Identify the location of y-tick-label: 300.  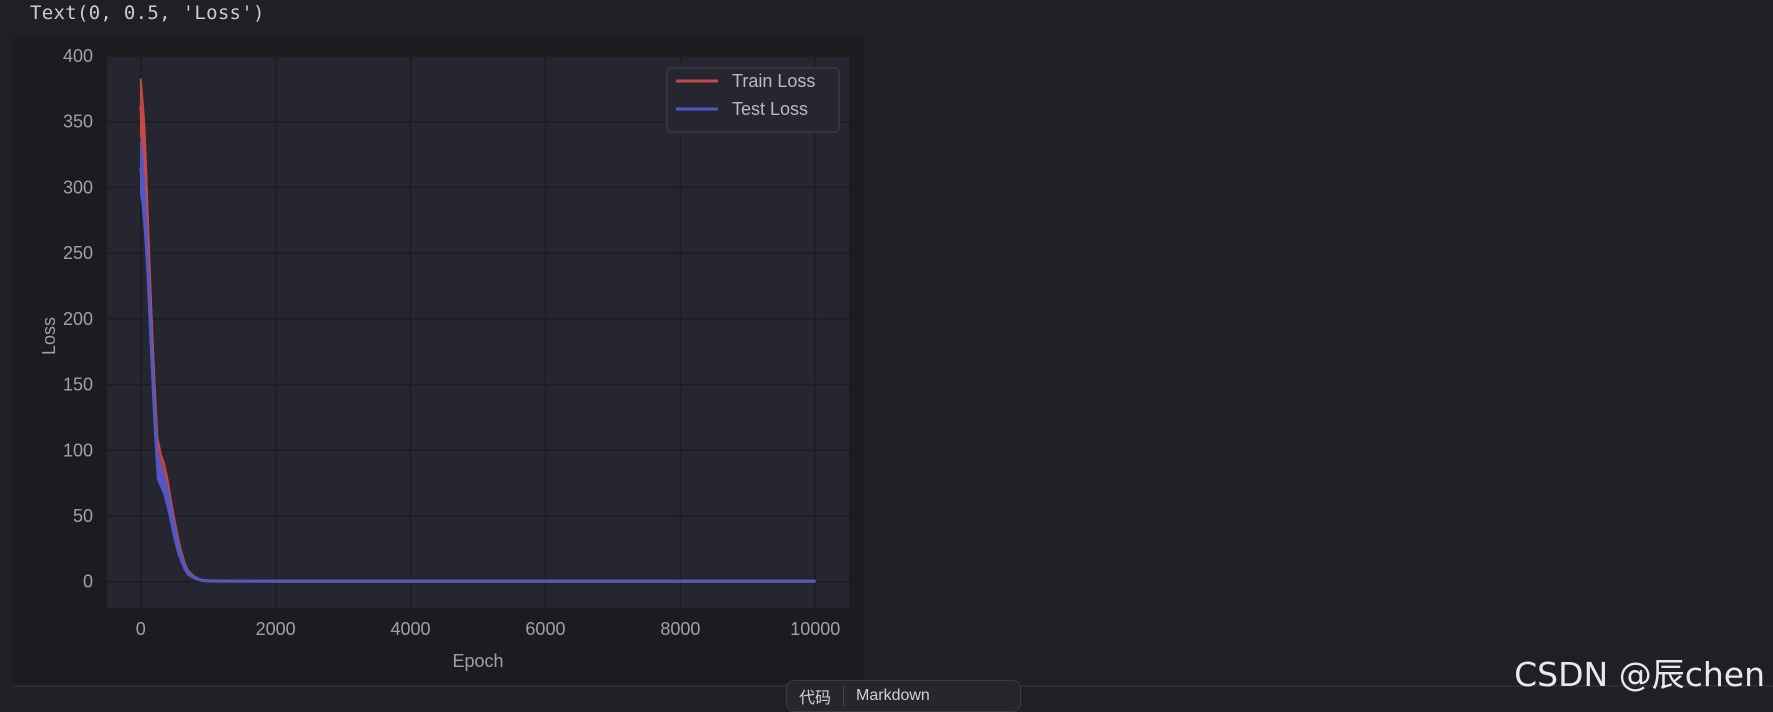
(78, 187).